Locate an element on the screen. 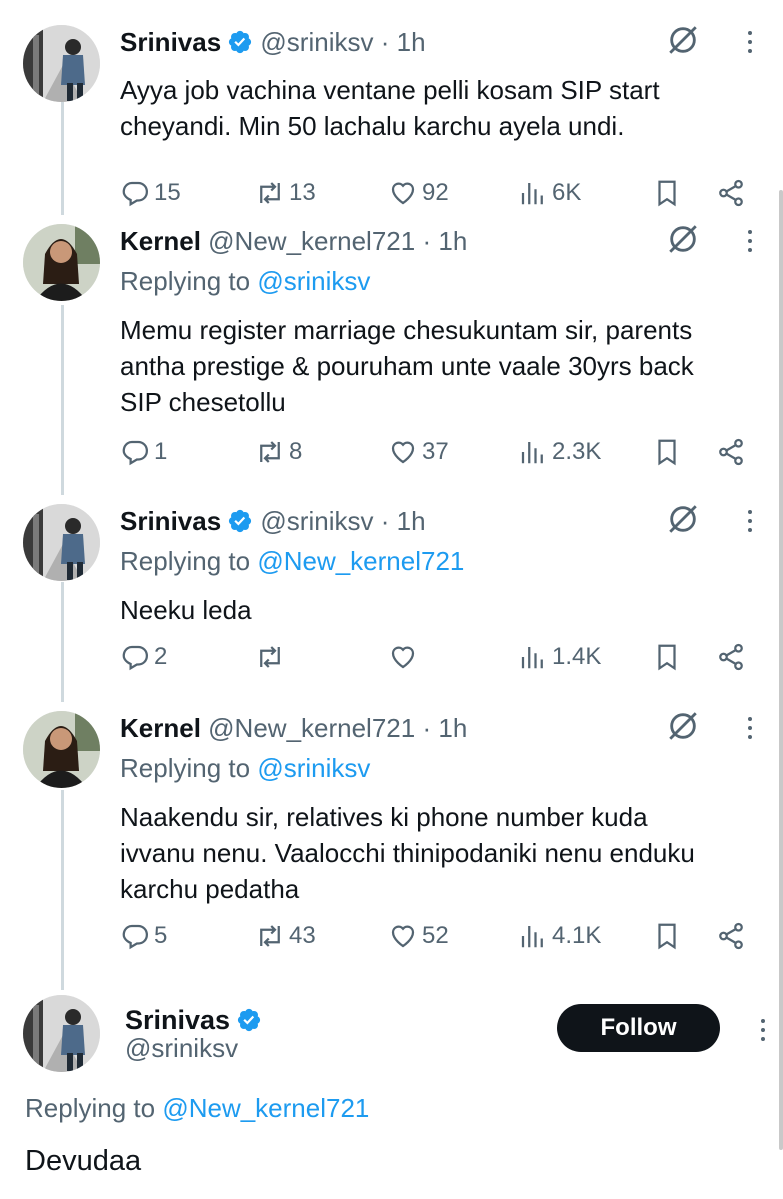 The height and width of the screenshot is (1199, 783). replying-label: Replying to is located at coordinates (185, 768).